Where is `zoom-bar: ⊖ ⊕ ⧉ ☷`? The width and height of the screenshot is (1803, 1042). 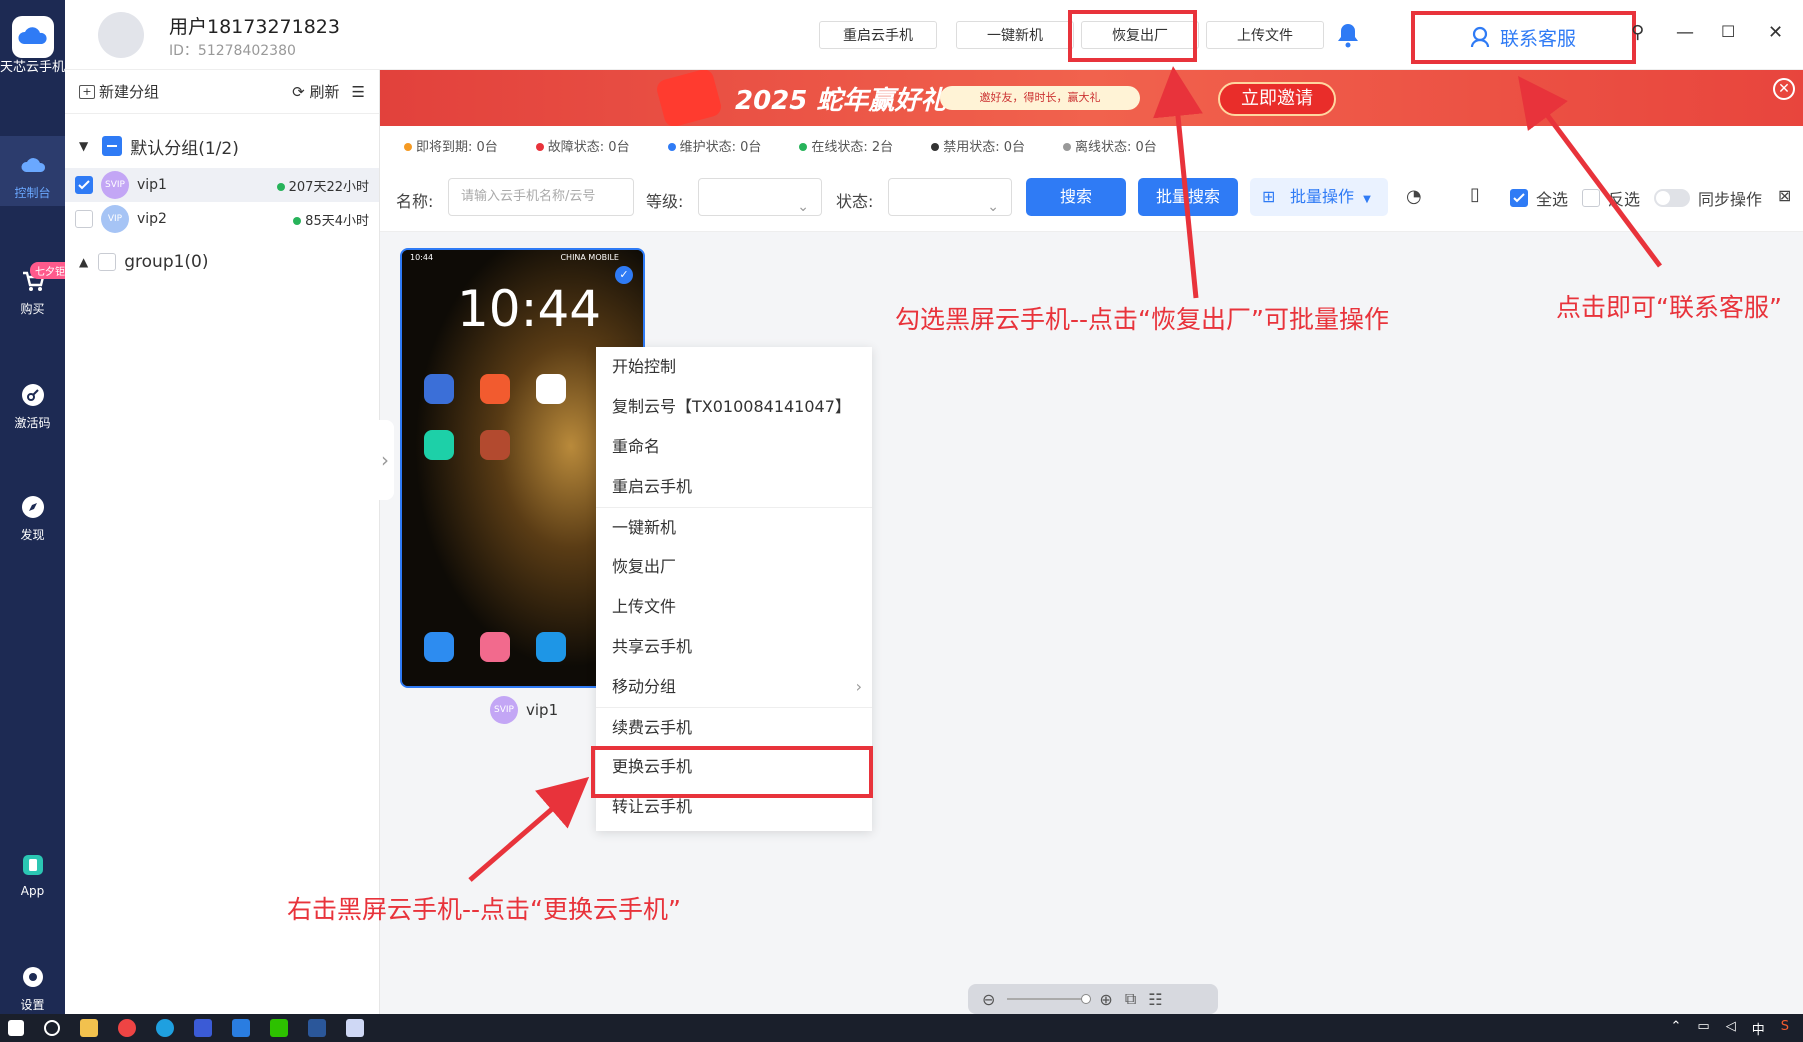
zoom-bar: ⊖ ⊕ ⧉ ☷ is located at coordinates (1093, 999).